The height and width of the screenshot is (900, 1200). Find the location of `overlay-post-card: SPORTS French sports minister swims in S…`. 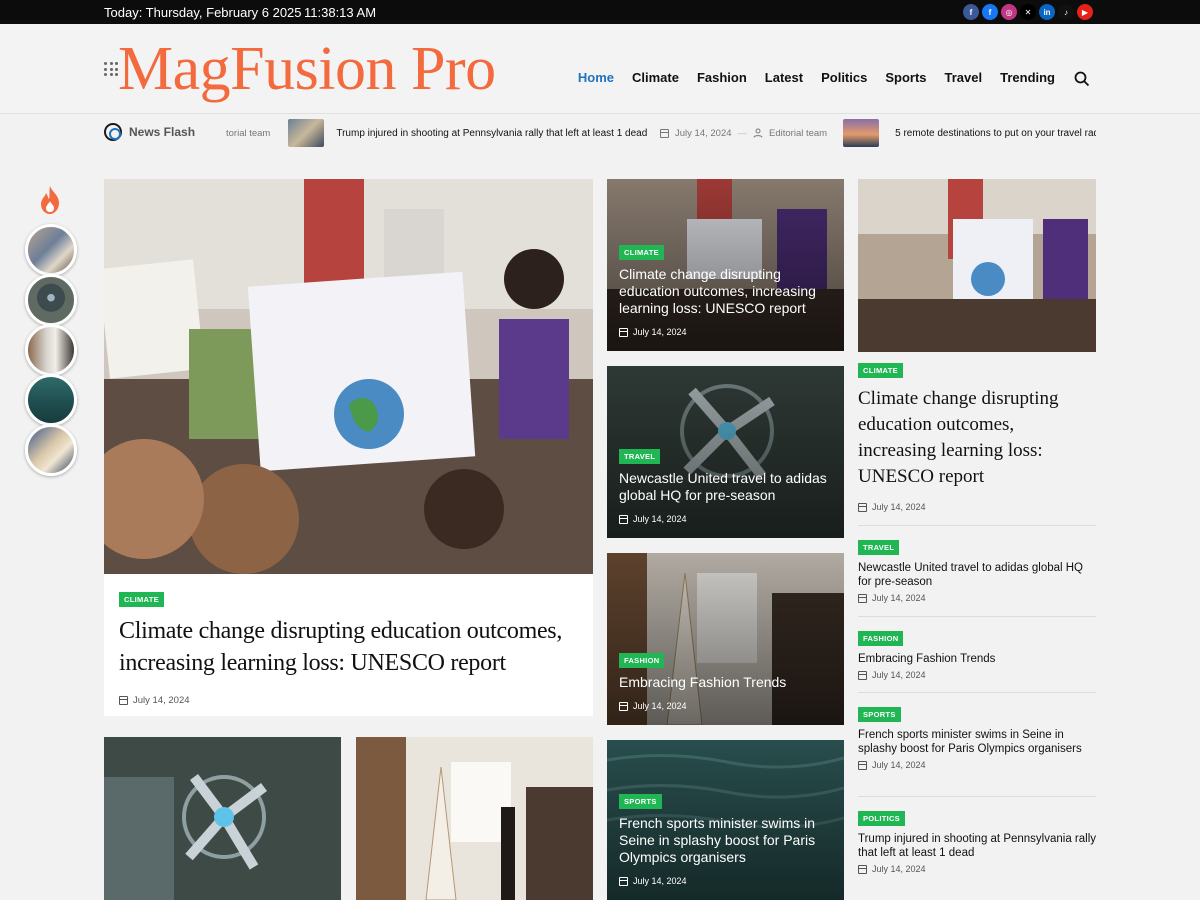

overlay-post-card: SPORTS French sports minister swims in S… is located at coordinates (725, 820).